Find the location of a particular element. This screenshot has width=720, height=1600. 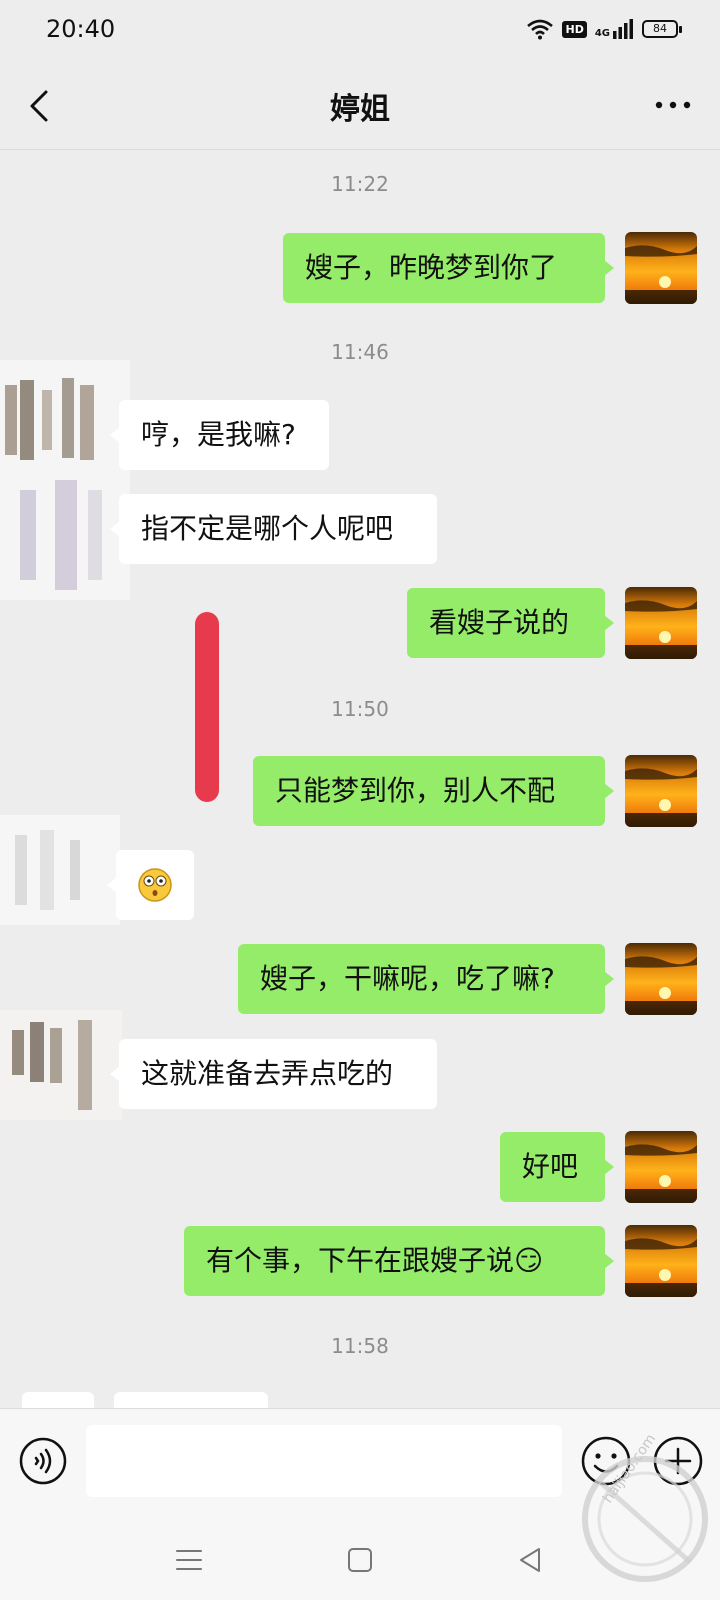

square-icon is located at coordinates (360, 1560).